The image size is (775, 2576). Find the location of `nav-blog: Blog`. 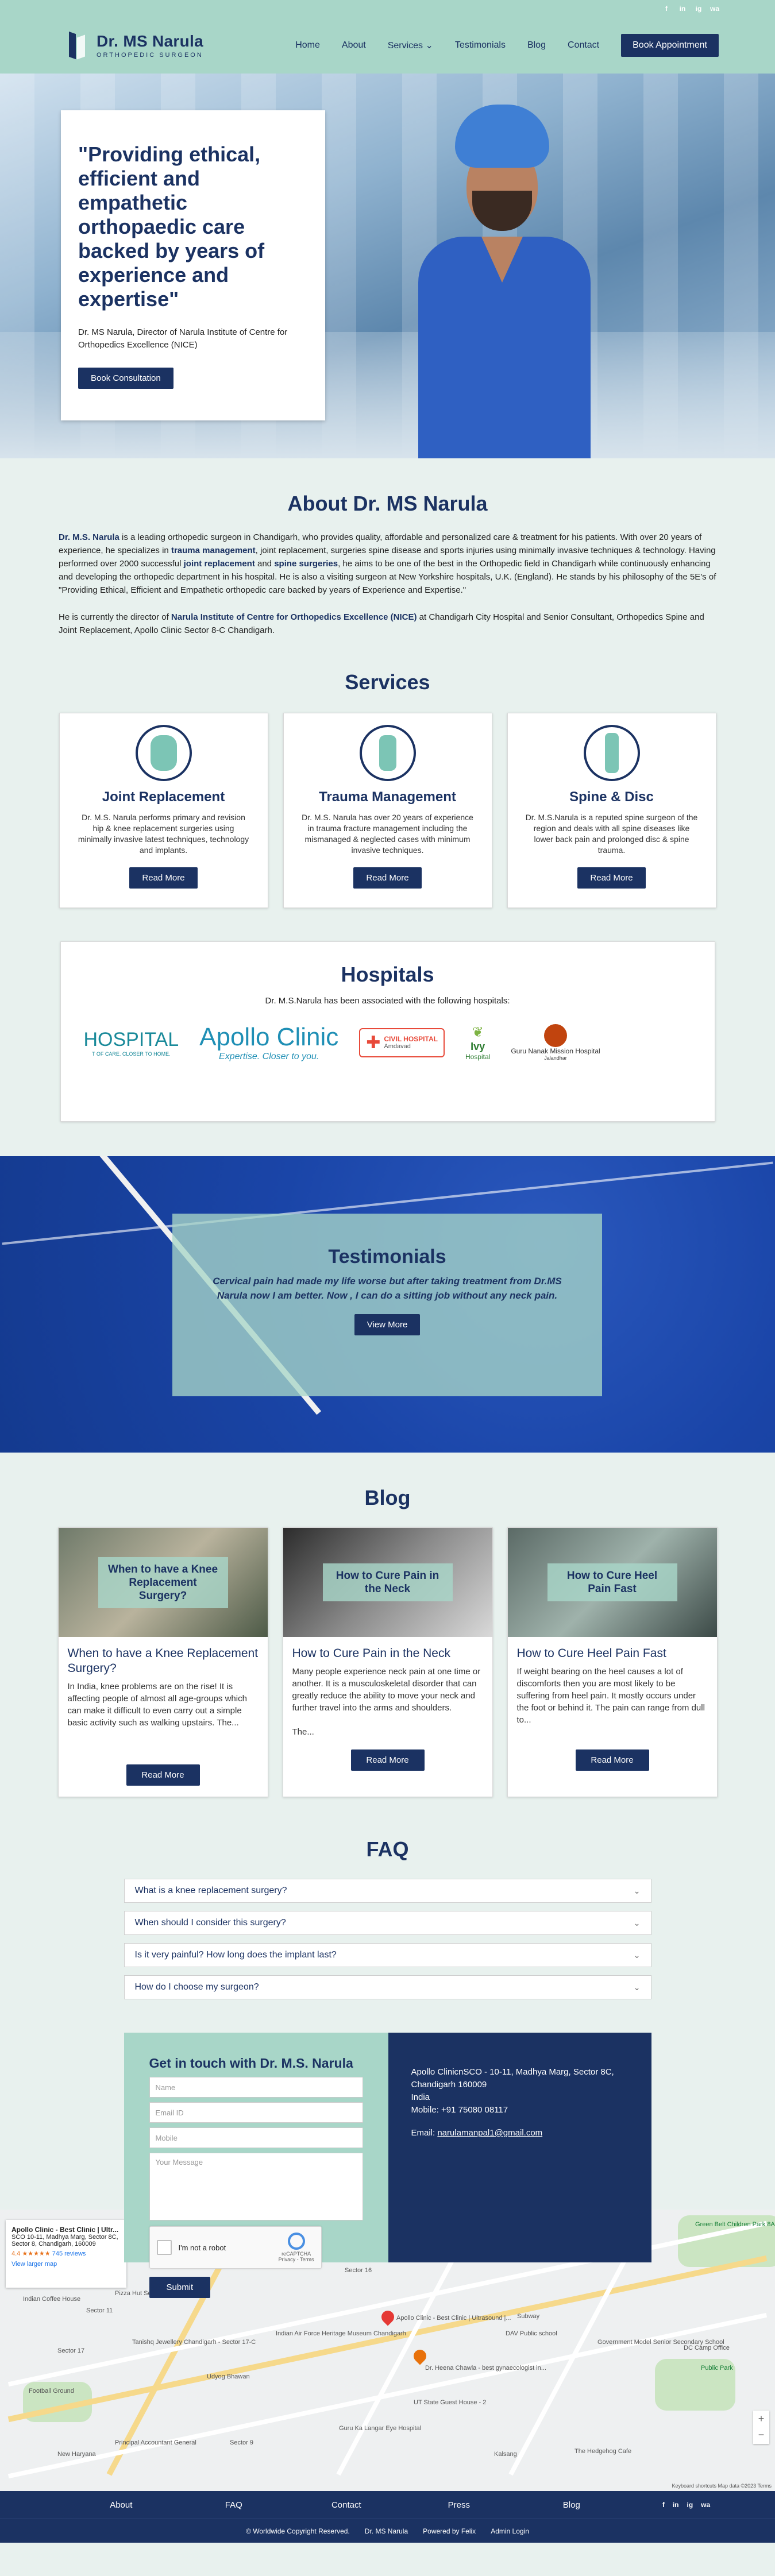

nav-blog: Blog is located at coordinates (536, 45).